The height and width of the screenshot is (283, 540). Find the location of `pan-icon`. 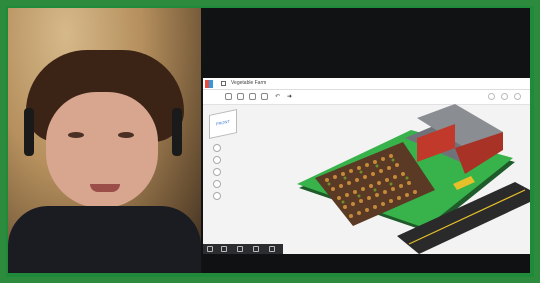

pan-icon is located at coordinates (224, 249).